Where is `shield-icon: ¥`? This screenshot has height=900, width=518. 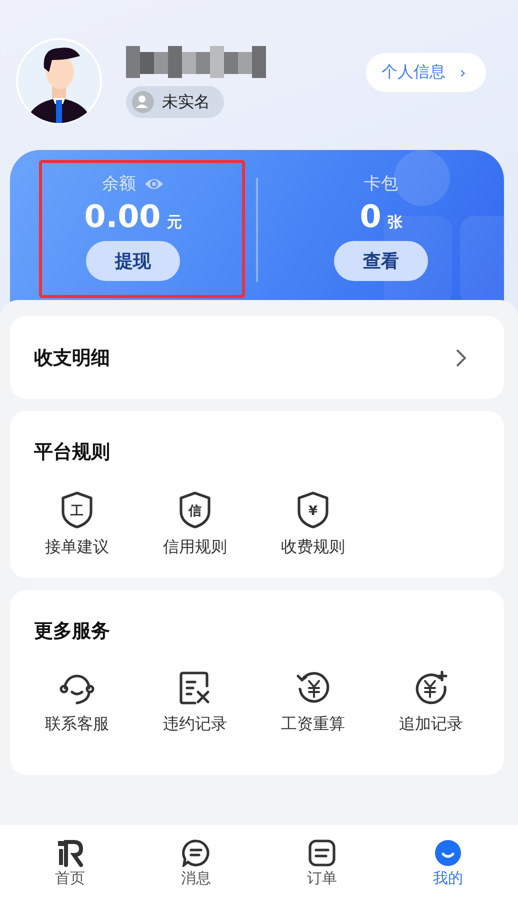
shield-icon: ¥ is located at coordinates (313, 510).